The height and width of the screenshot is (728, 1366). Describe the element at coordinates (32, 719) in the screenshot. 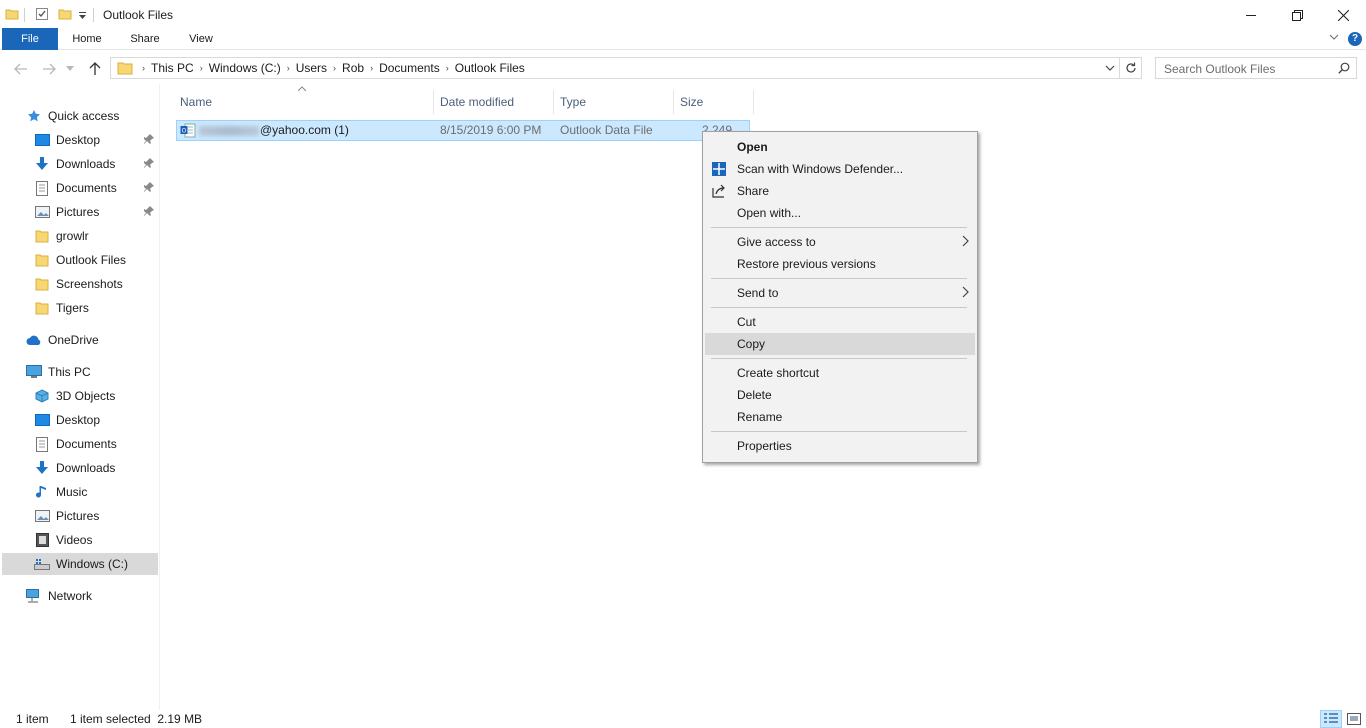

I see `item-count: 1 item` at that location.